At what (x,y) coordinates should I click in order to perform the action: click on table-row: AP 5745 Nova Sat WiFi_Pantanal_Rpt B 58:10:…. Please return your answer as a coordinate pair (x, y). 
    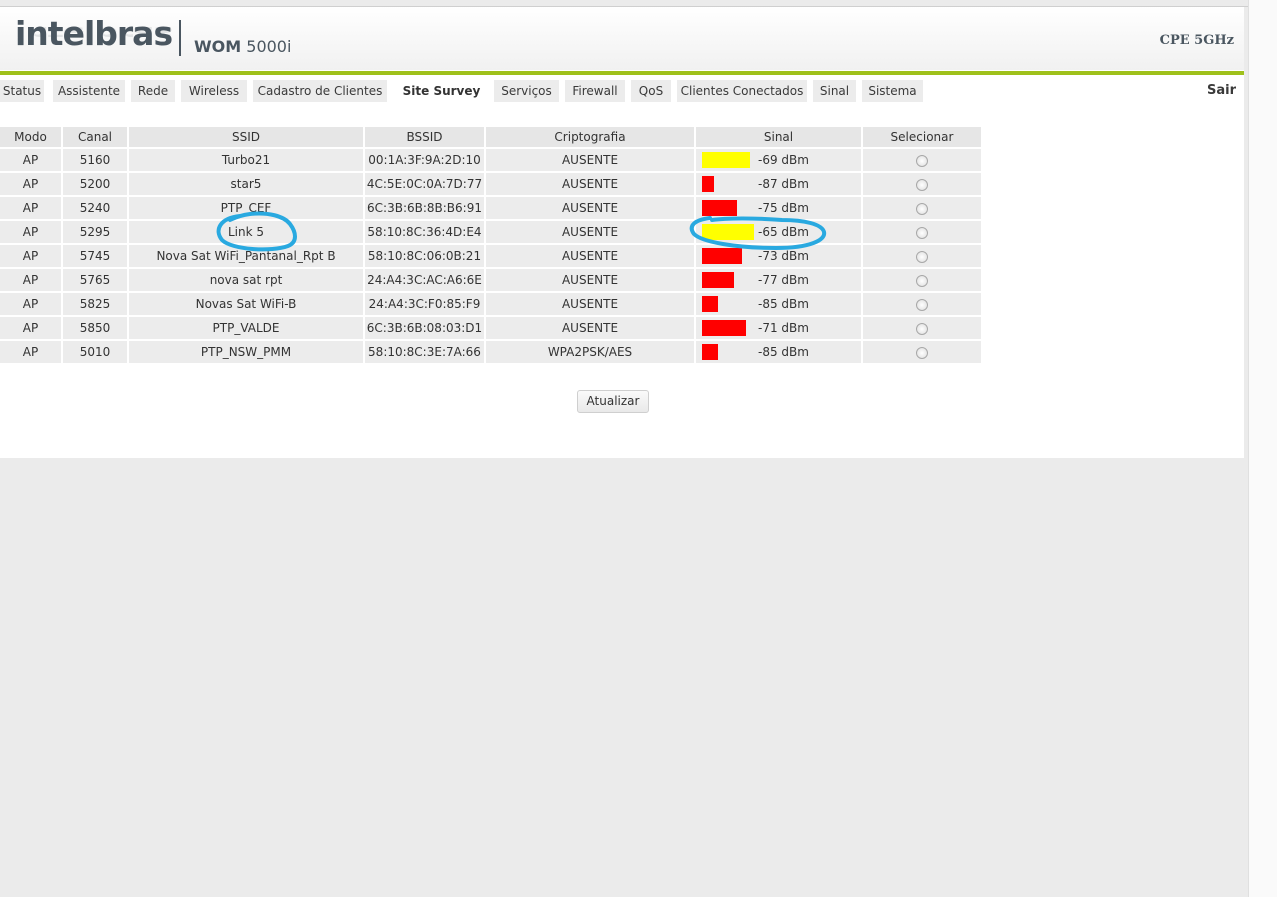
    Looking at the image, I should click on (490, 256).